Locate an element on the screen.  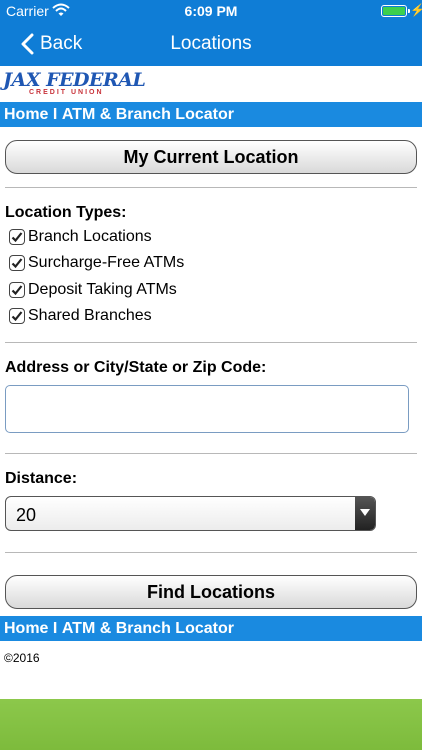
checkbox-surcharge-free-atms: Surcharge-Free ATMs is located at coordinates (96, 263).